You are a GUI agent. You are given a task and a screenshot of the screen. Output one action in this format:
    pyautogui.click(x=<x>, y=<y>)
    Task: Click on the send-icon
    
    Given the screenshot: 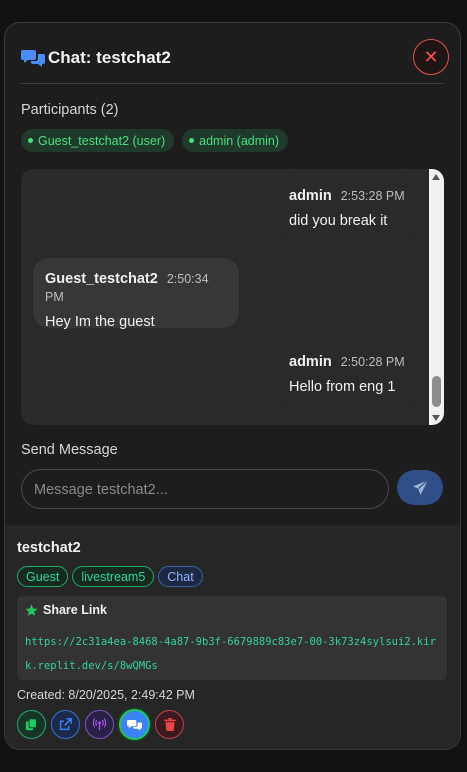 What is the action you would take?
    pyautogui.click(x=420, y=487)
    